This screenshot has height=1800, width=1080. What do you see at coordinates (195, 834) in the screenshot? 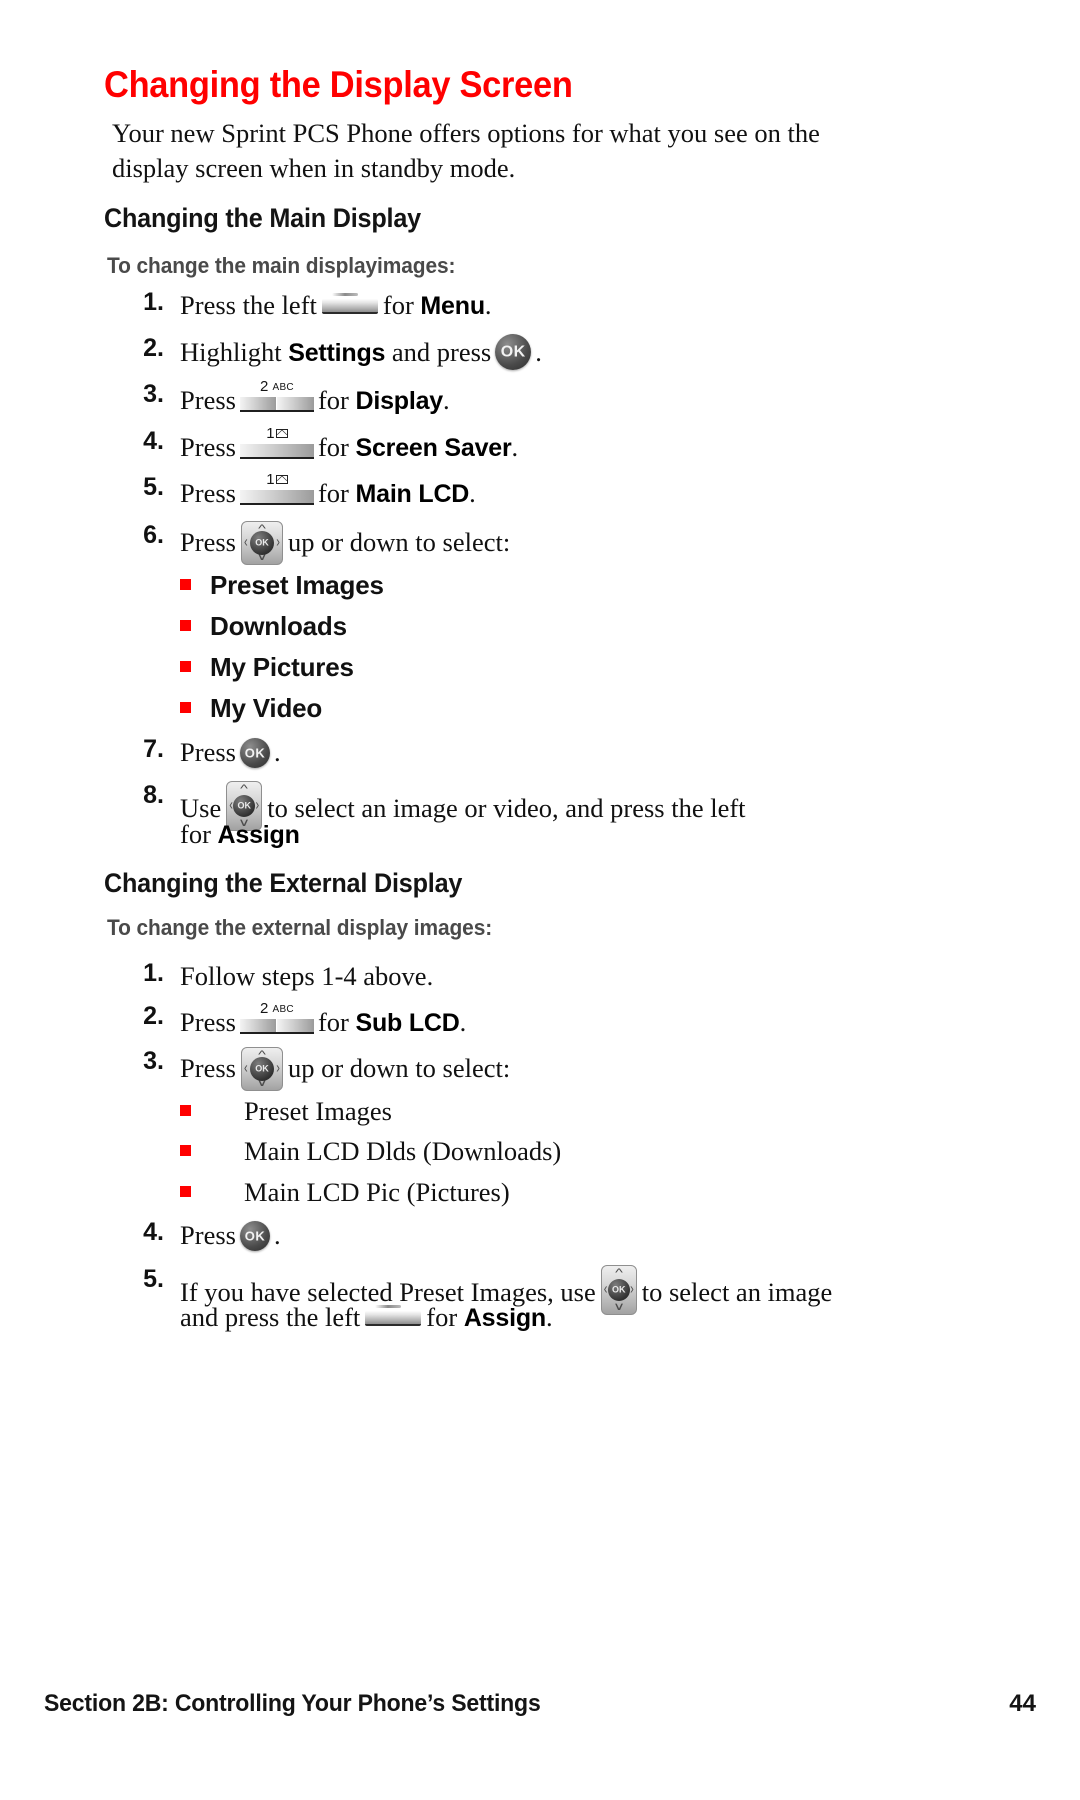
I see `step-text-line2: for` at bounding box center [195, 834].